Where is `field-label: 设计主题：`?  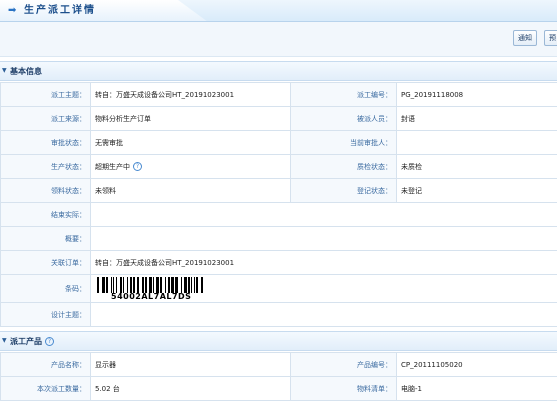 field-label: 设计主题： is located at coordinates (45, 314).